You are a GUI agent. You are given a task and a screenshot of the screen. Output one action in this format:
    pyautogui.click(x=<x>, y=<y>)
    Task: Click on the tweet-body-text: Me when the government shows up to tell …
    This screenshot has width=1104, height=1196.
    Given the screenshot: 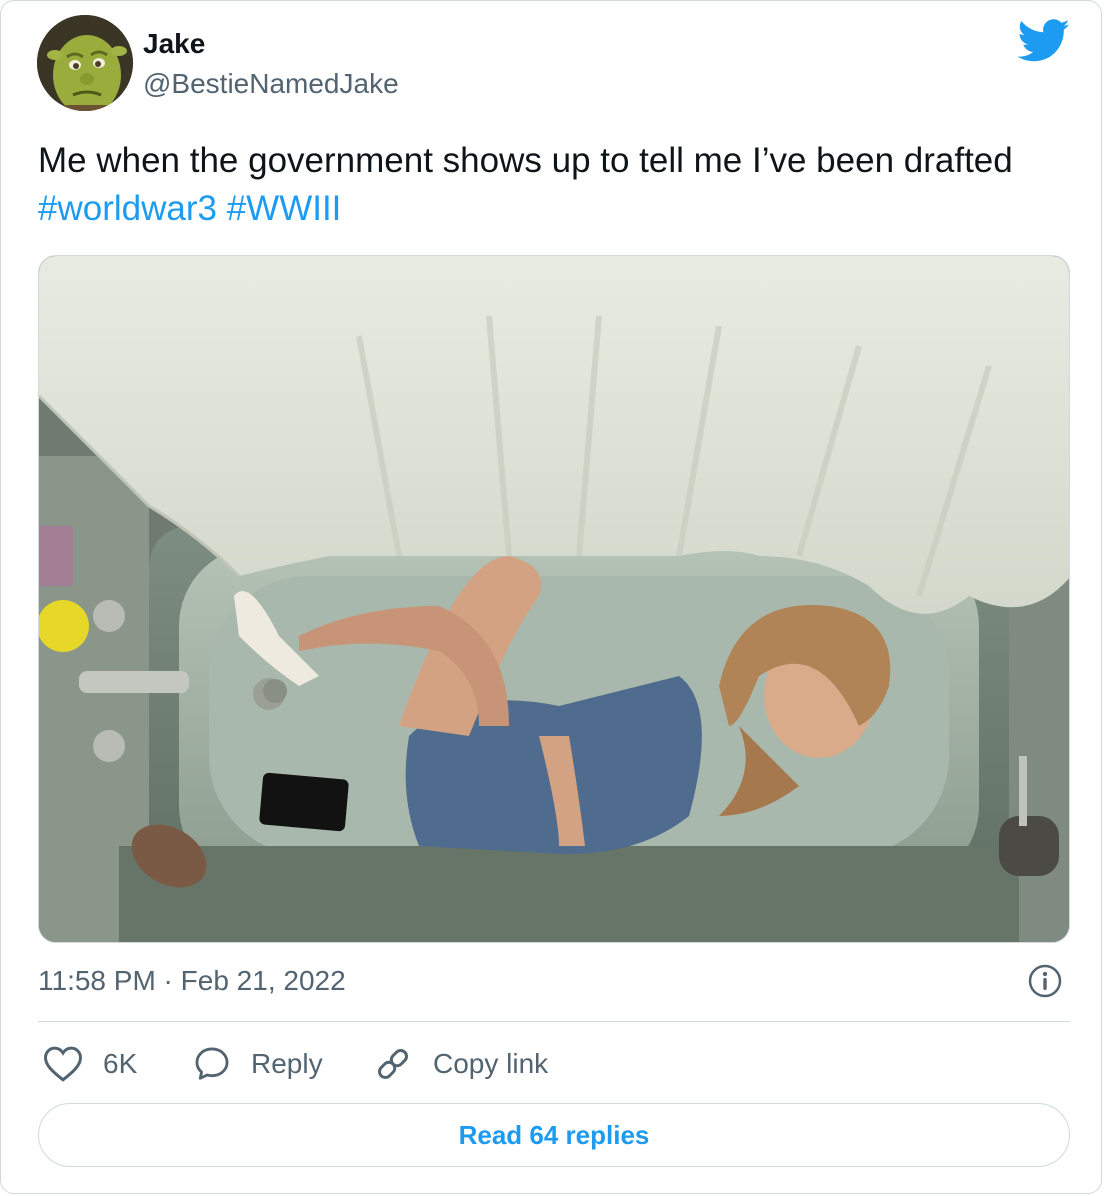 What is the action you would take?
    pyautogui.click(x=525, y=160)
    